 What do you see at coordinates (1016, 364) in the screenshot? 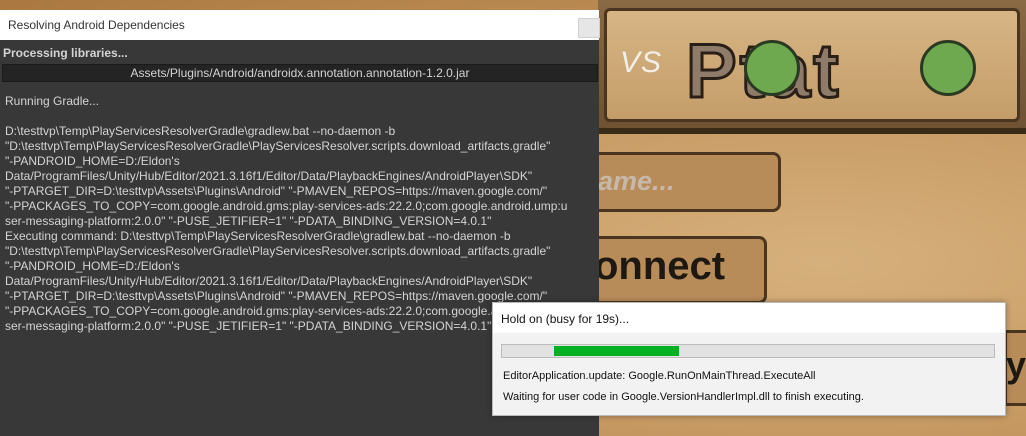
I see `play-button-label: y` at bounding box center [1016, 364].